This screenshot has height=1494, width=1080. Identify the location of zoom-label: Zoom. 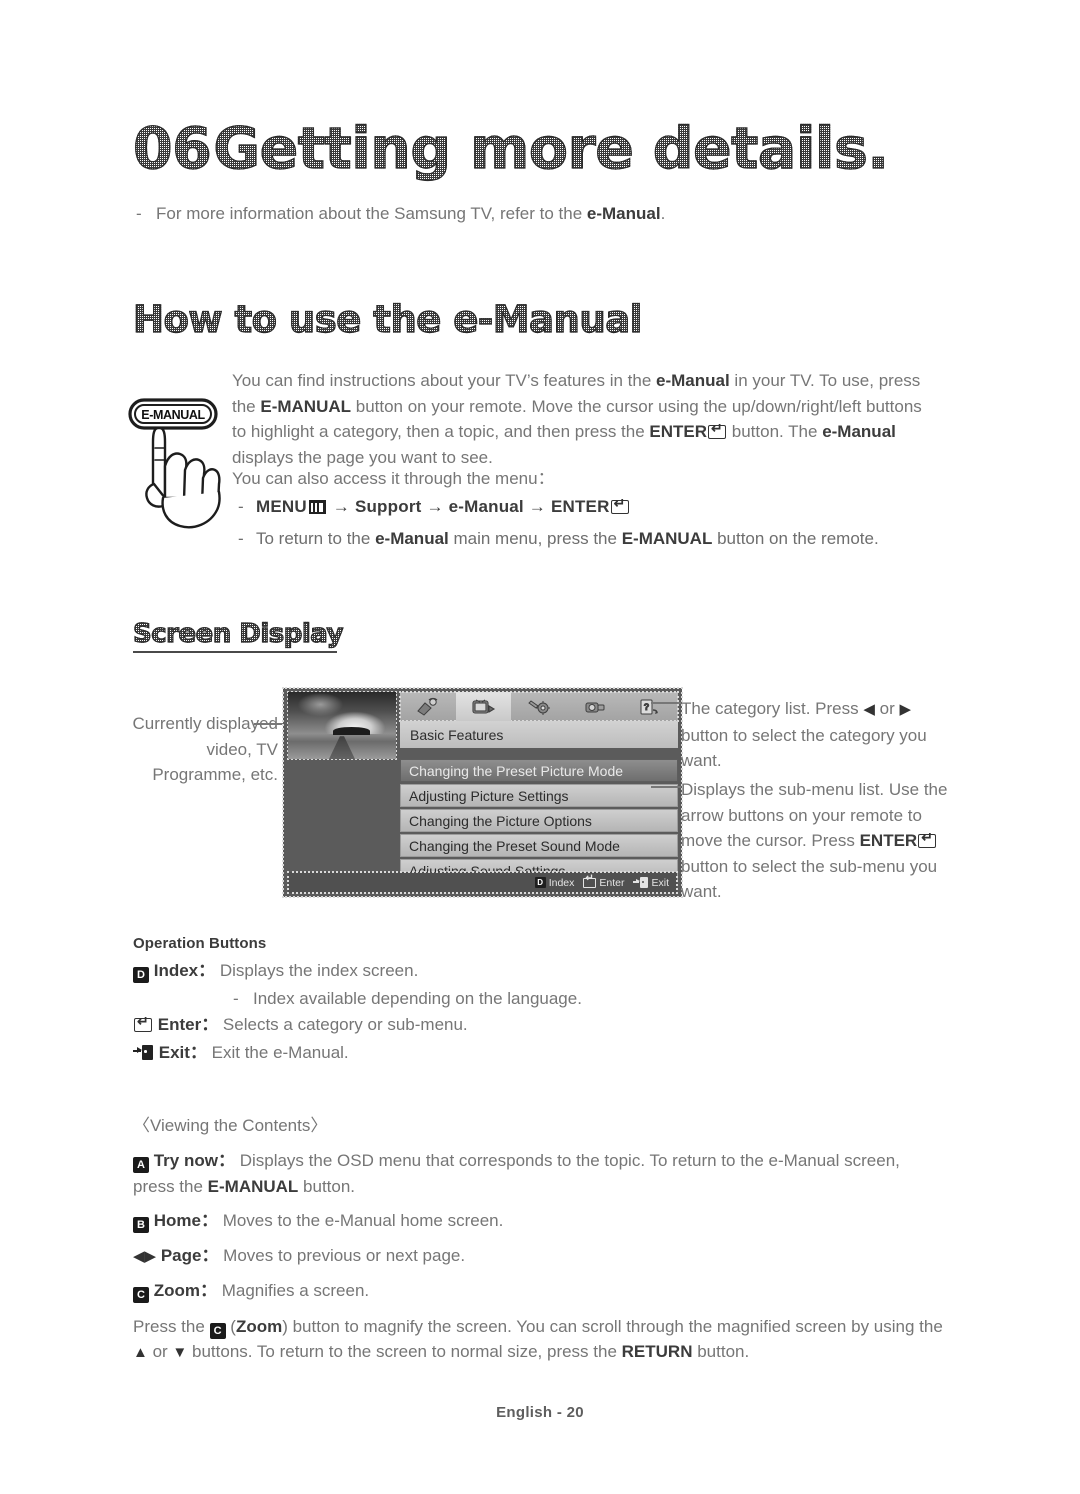
(177, 1290).